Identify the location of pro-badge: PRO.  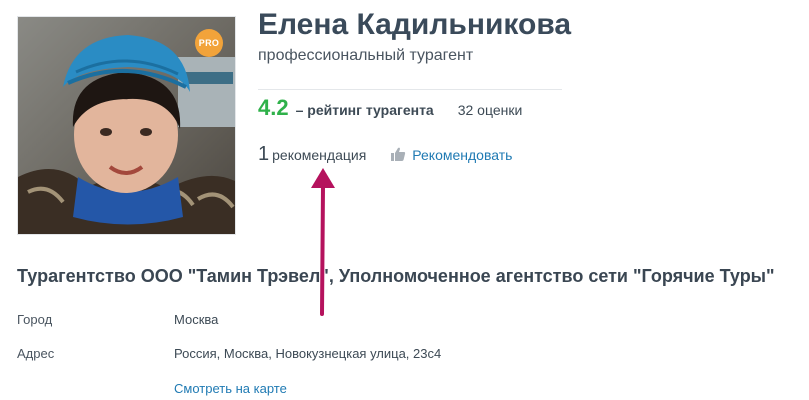
(209, 43).